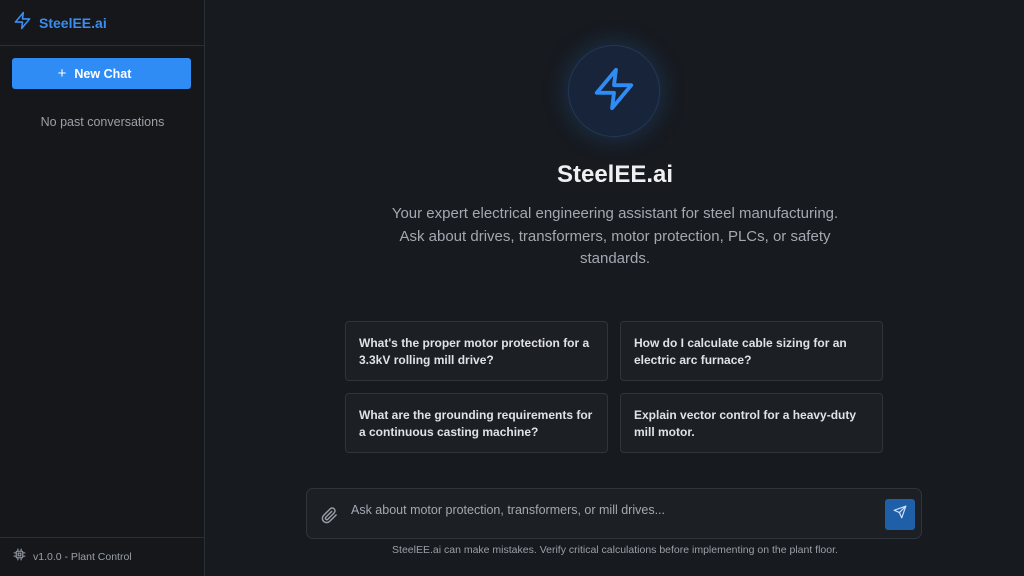  I want to click on send-button, so click(900, 514).